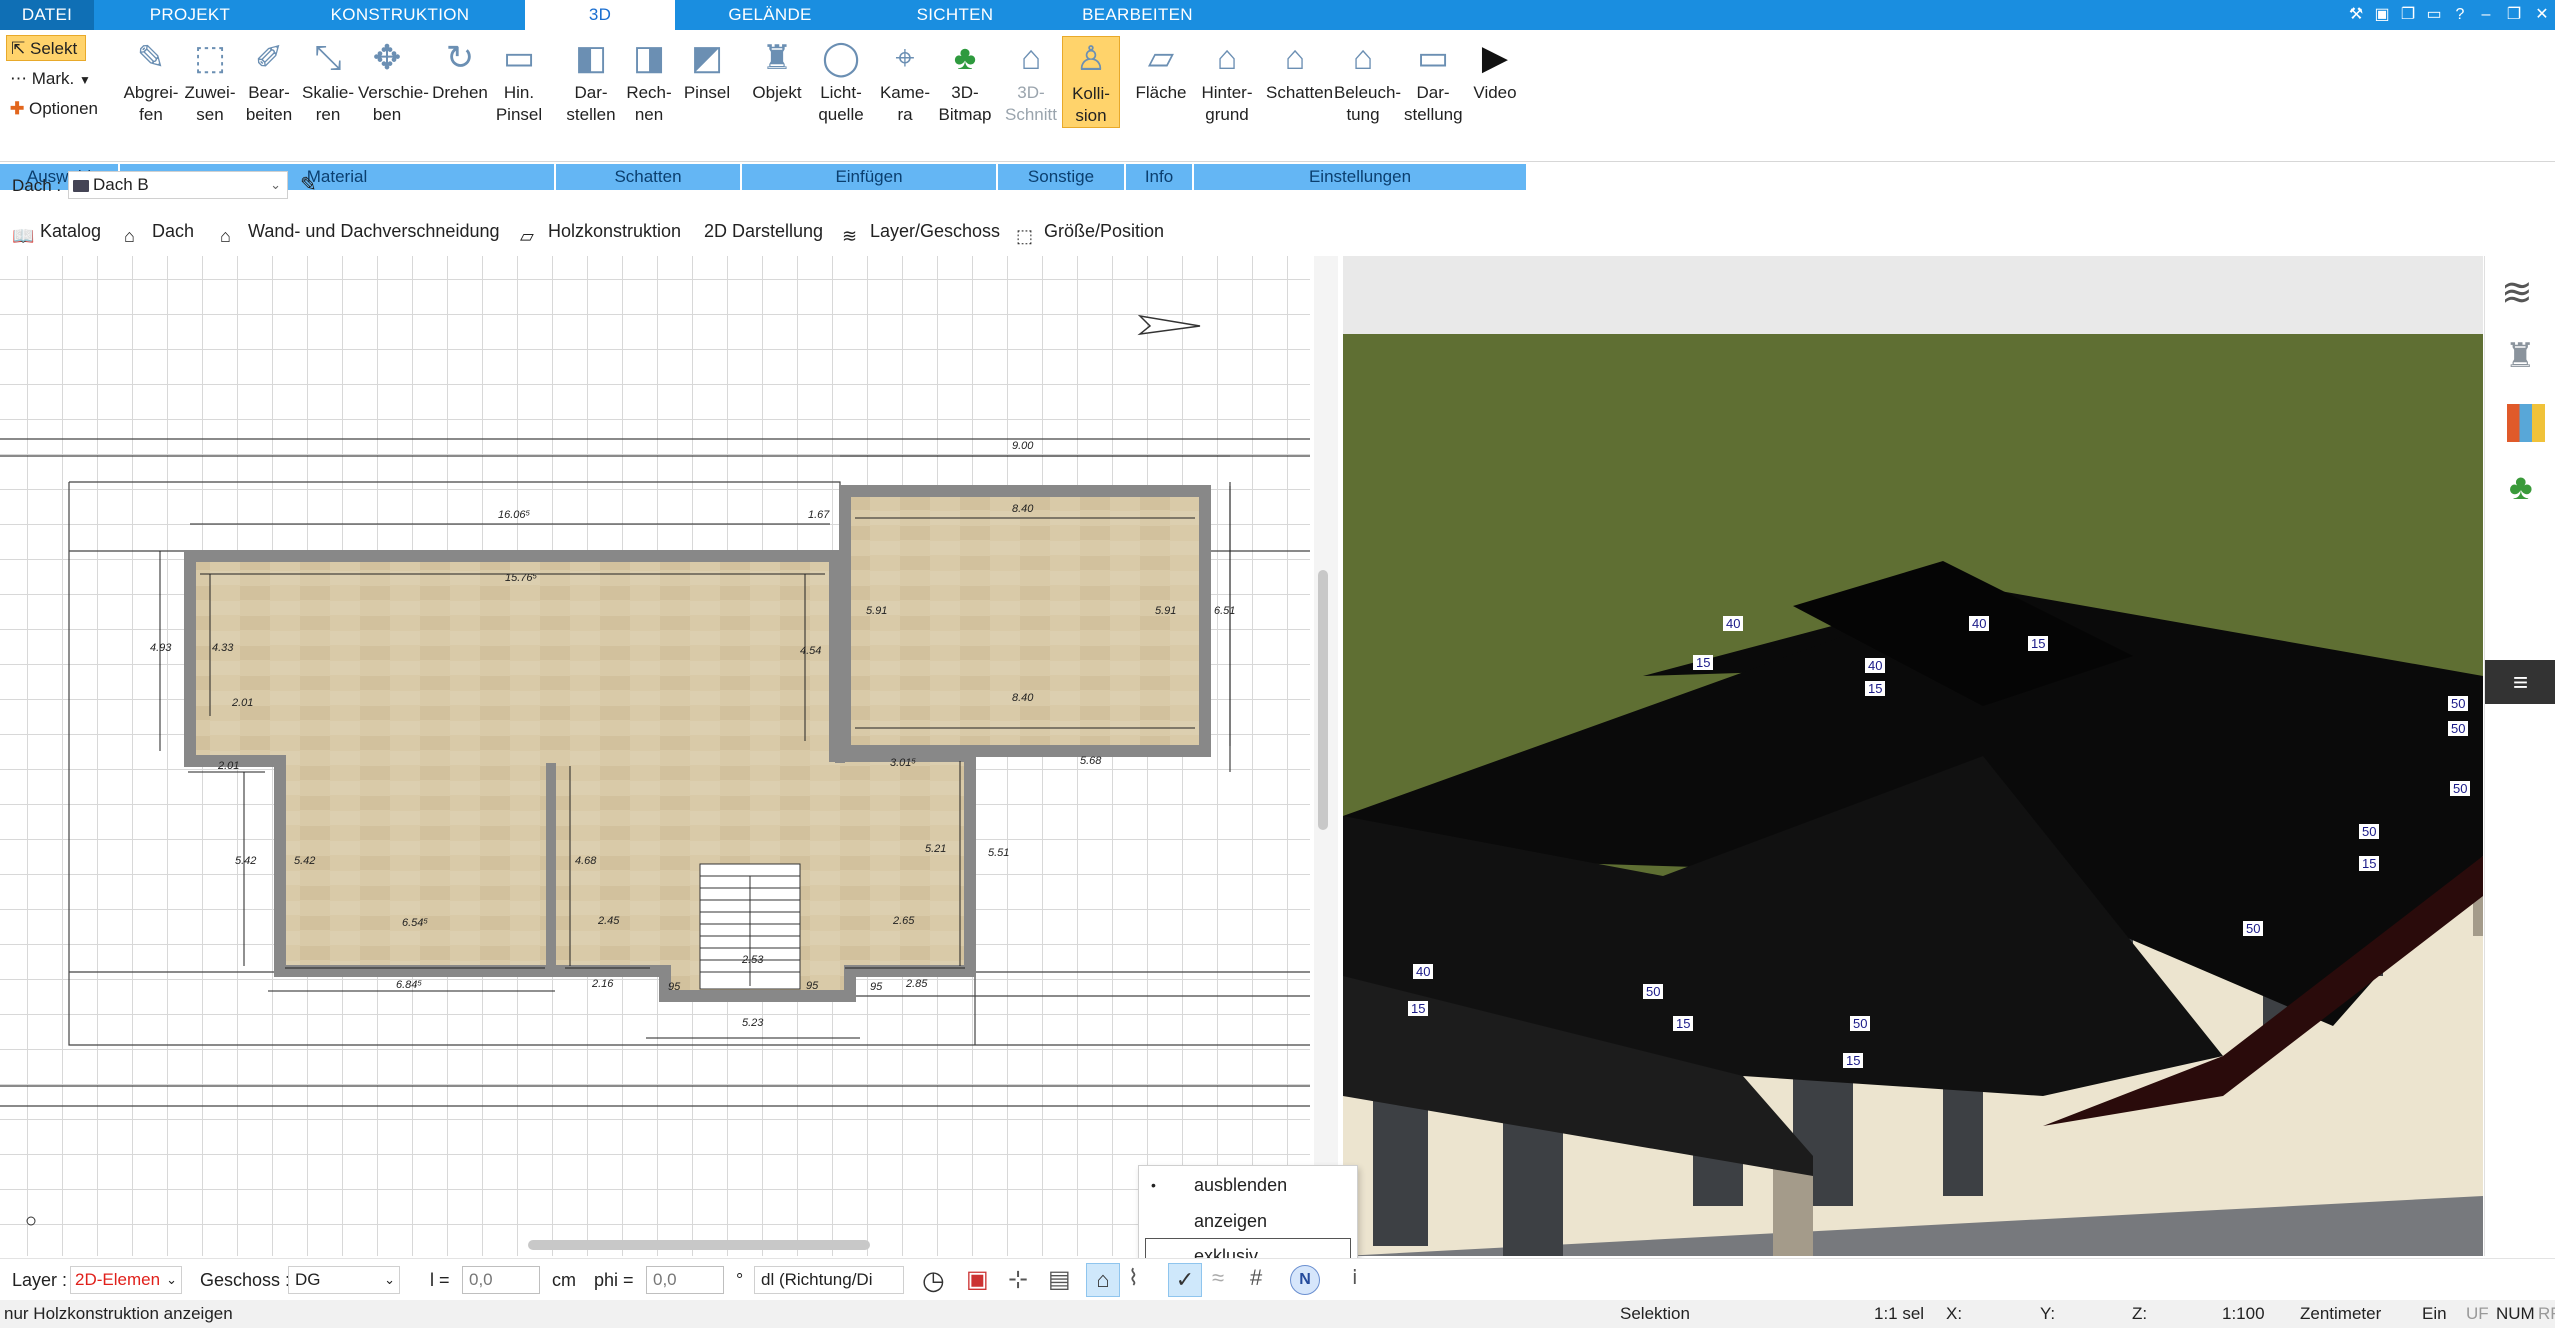 This screenshot has height=1328, width=2555. I want to click on ribbon-button-scale: ⤡ Skalie-ren, so click(328, 81).